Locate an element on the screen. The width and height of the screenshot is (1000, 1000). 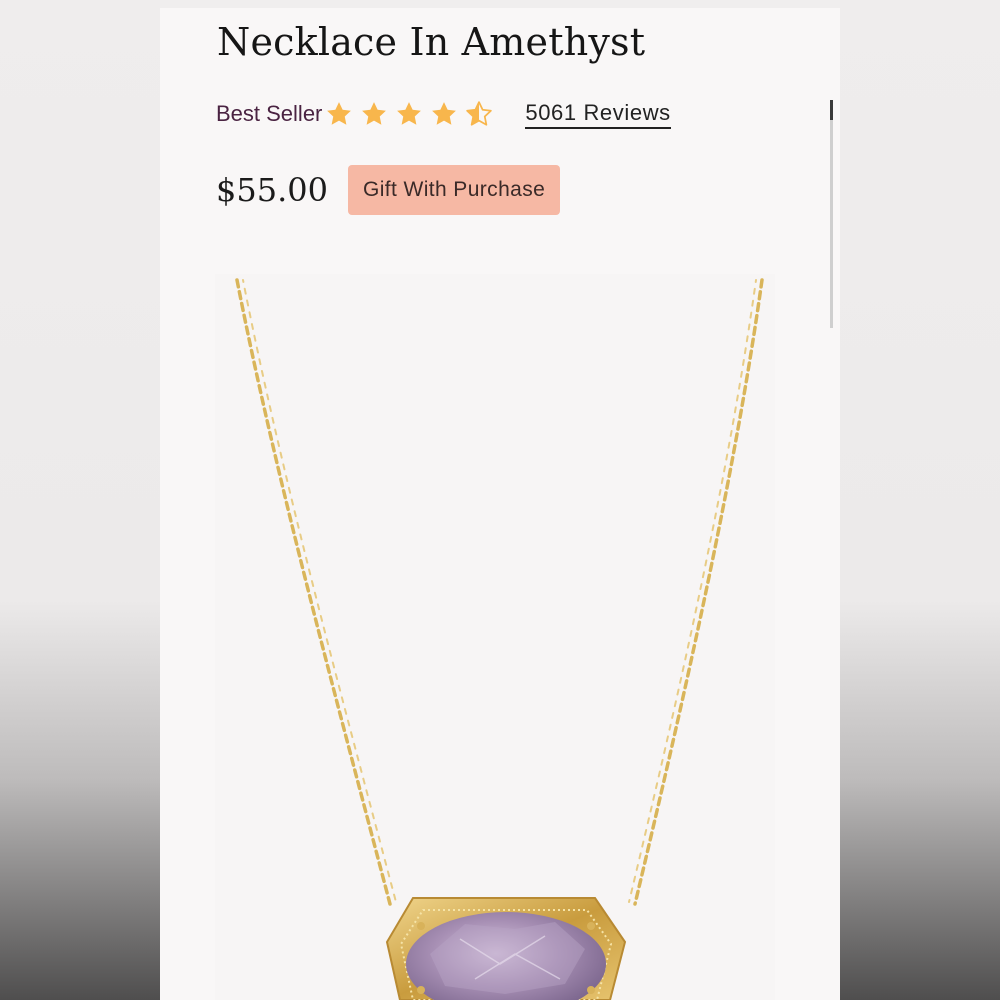
price-row: $55.00 Gift With Purchase is located at coordinates (388, 190).